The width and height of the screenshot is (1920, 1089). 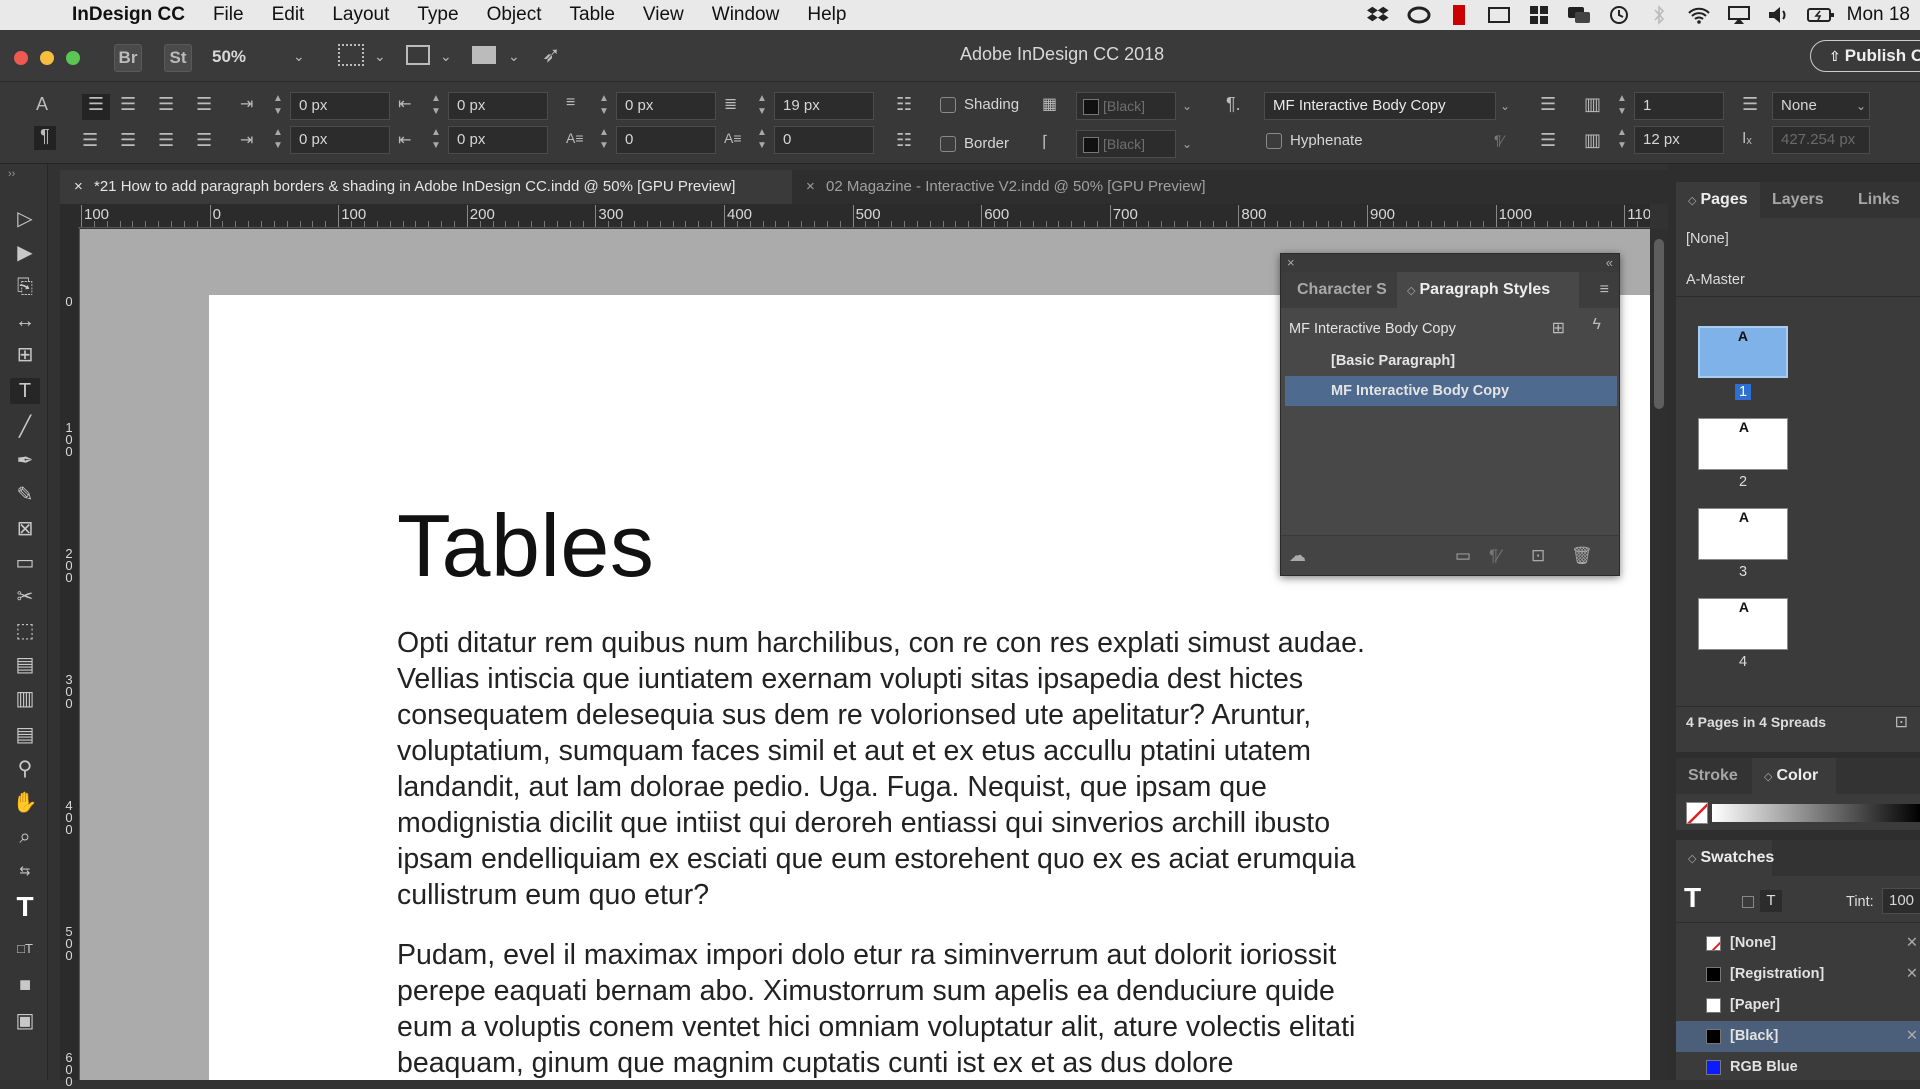 I want to click on first-line-indent-field: 0 px, so click(x=340, y=140).